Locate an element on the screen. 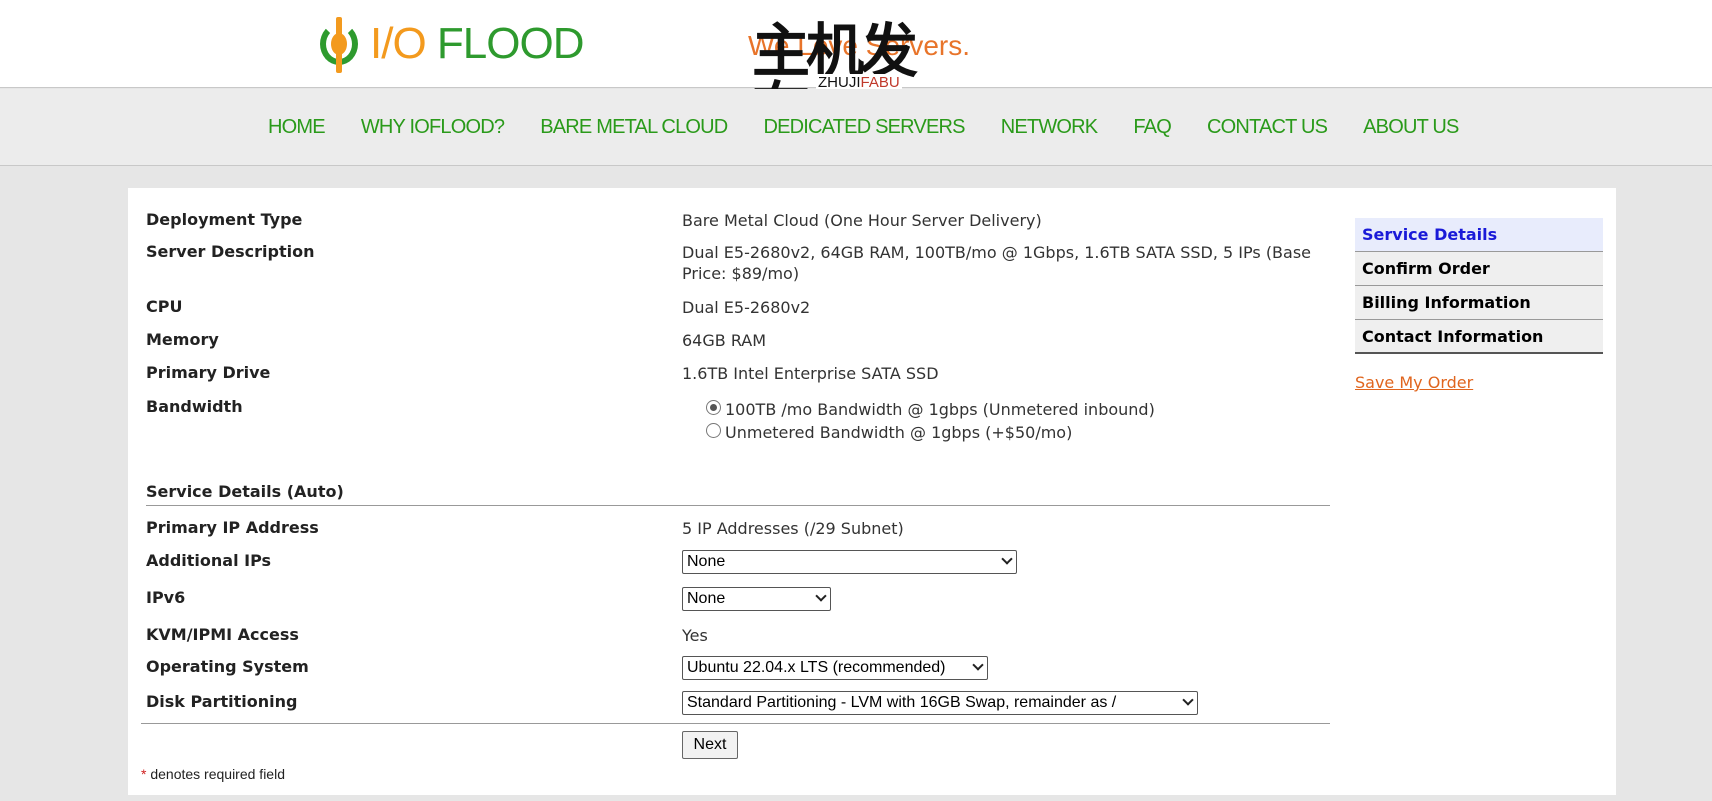 Image resolution: width=1712 pixels, height=801 pixels. step-billing-information: Billing Information is located at coordinates (1479, 303).